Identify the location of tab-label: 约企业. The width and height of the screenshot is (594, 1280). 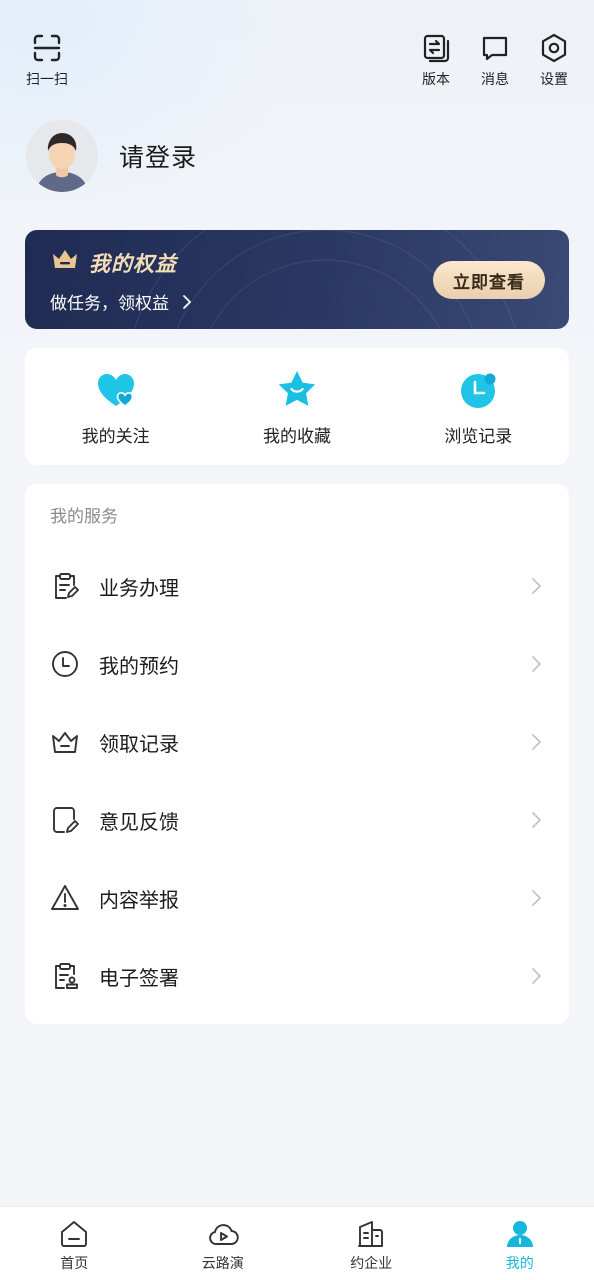
(371, 1264).